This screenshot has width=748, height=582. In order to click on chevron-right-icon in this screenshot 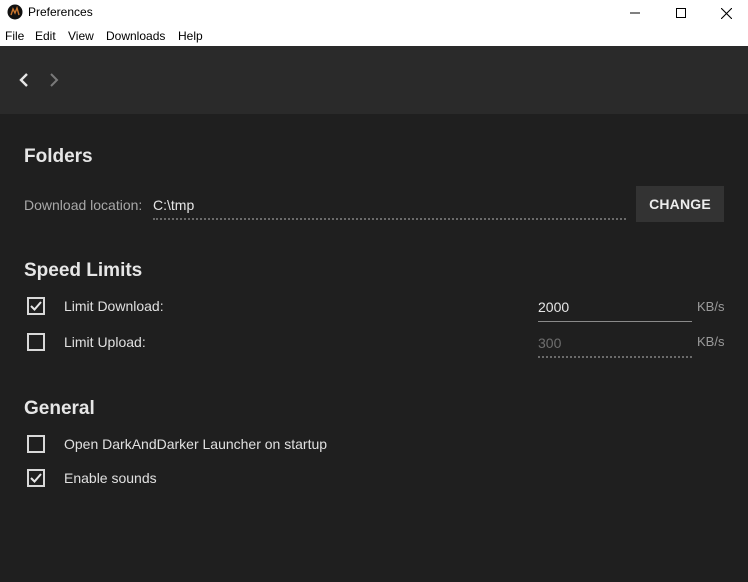, I will do `click(54, 80)`.